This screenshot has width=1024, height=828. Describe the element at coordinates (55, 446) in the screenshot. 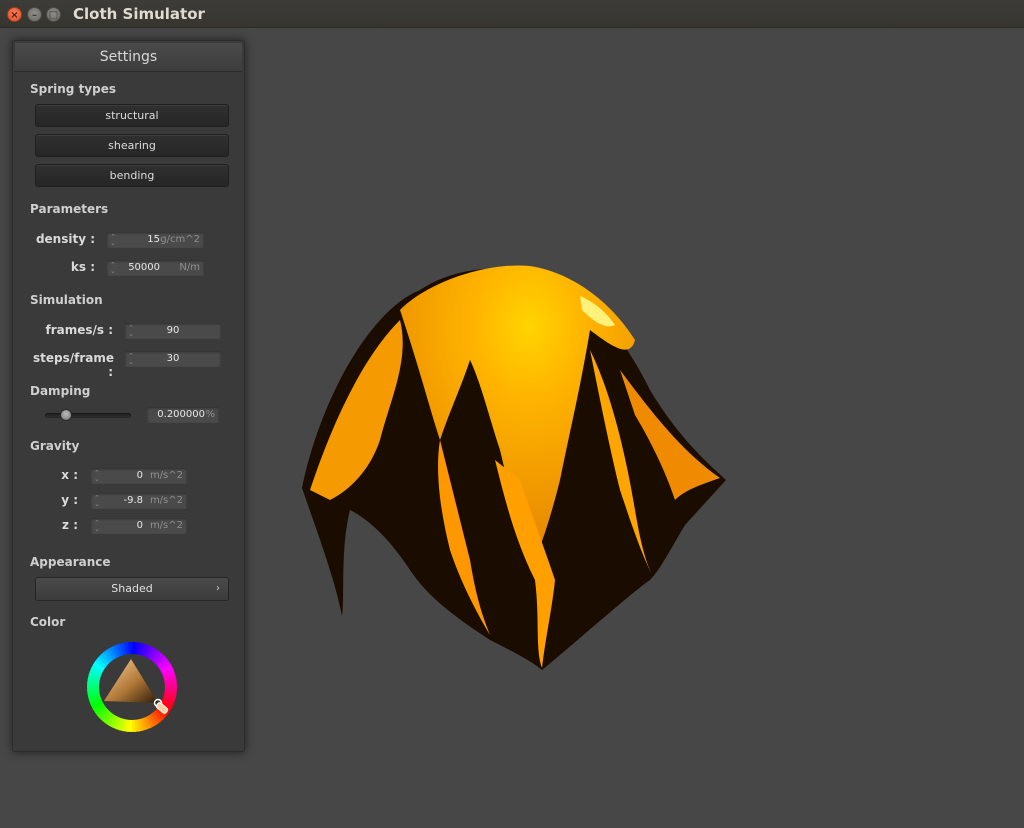

I see `gravity-heading: Gravity` at that location.